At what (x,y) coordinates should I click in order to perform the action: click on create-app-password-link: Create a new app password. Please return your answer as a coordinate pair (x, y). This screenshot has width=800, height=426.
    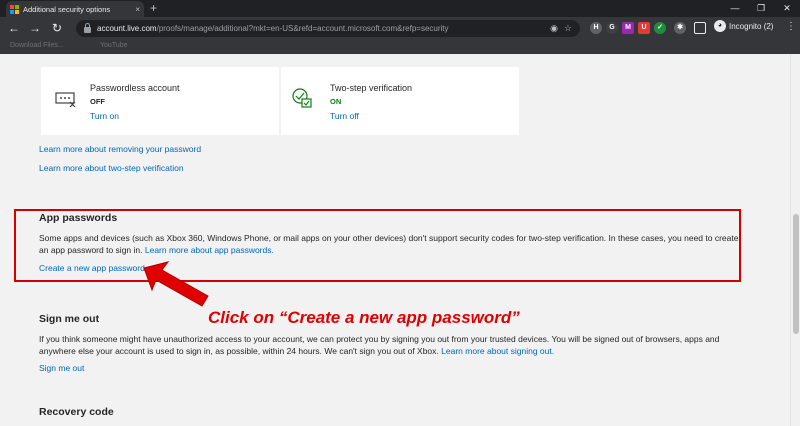
    Looking at the image, I should click on (92, 268).